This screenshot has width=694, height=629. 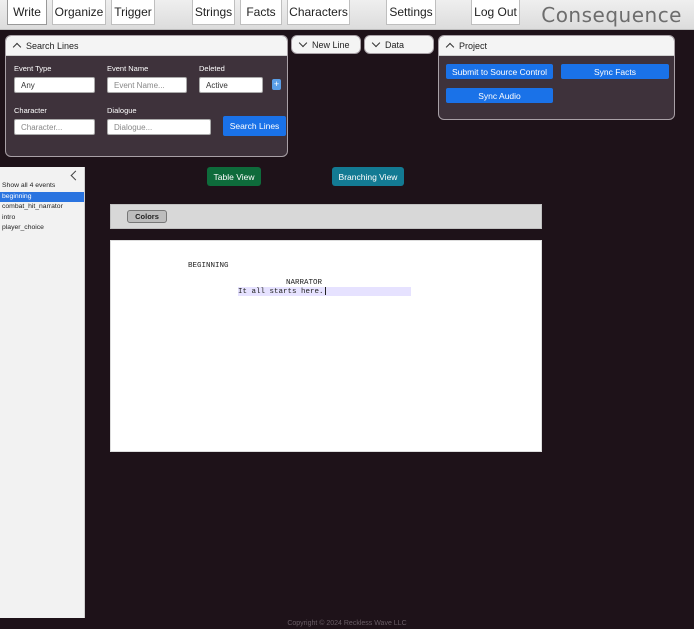 What do you see at coordinates (556, 46) in the screenshot?
I see `project-header: Project` at bounding box center [556, 46].